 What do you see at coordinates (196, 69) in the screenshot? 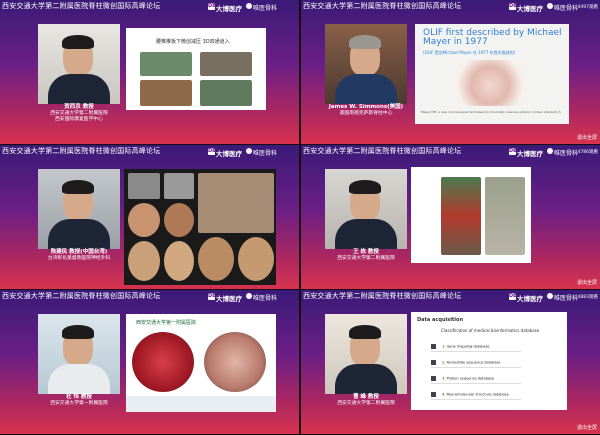
I see `presentation-slide: 腰椎椎板下微创减压 3D双通道入` at bounding box center [196, 69].